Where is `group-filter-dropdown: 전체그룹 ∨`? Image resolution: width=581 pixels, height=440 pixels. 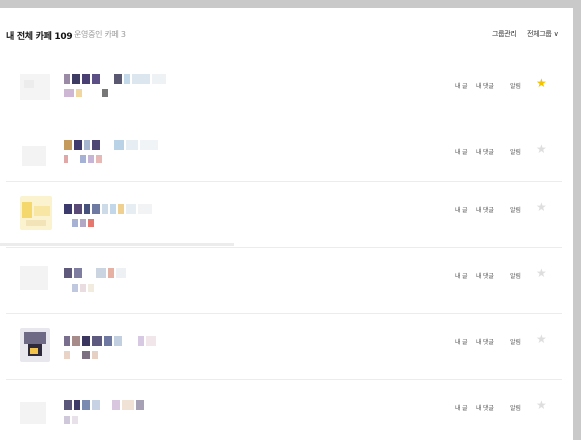
group-filter-dropdown: 전체그룹 ∨ is located at coordinates (543, 34).